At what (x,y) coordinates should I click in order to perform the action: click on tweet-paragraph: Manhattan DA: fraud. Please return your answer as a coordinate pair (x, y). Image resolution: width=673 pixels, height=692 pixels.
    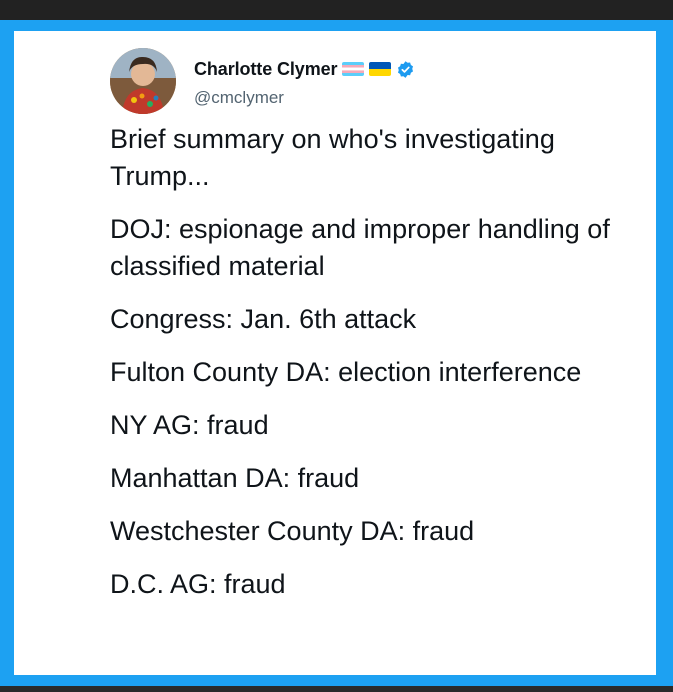
    Looking at the image, I should click on (235, 478).